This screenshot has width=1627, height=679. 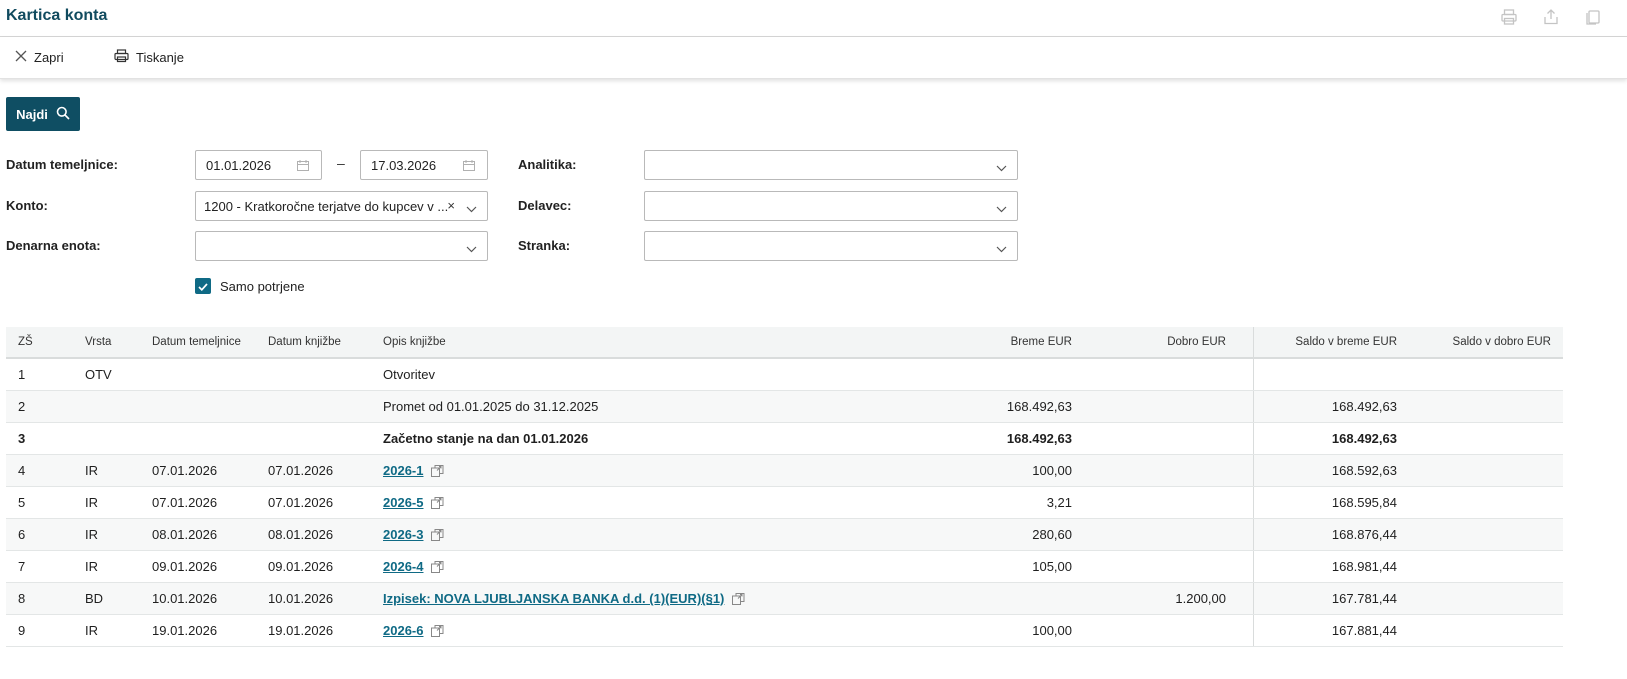 I want to click on analitika-select, so click(x=831, y=165).